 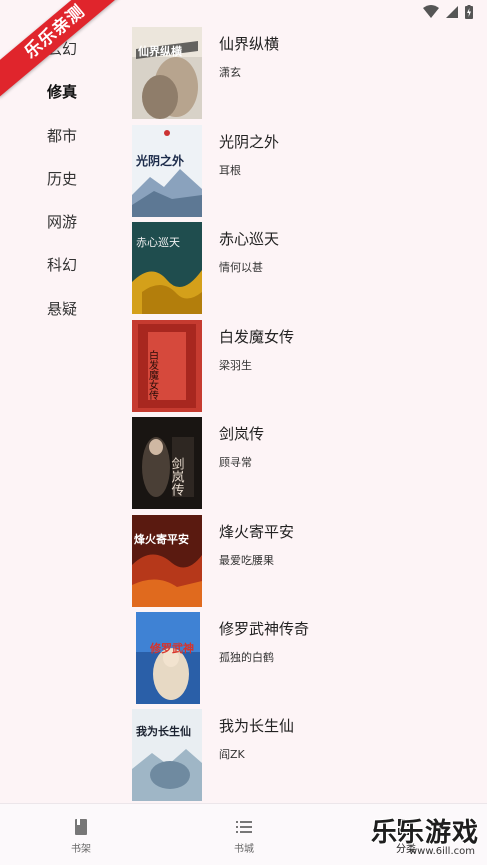 What do you see at coordinates (167, 463) in the screenshot?
I see `book-cover: 剑岚传` at bounding box center [167, 463].